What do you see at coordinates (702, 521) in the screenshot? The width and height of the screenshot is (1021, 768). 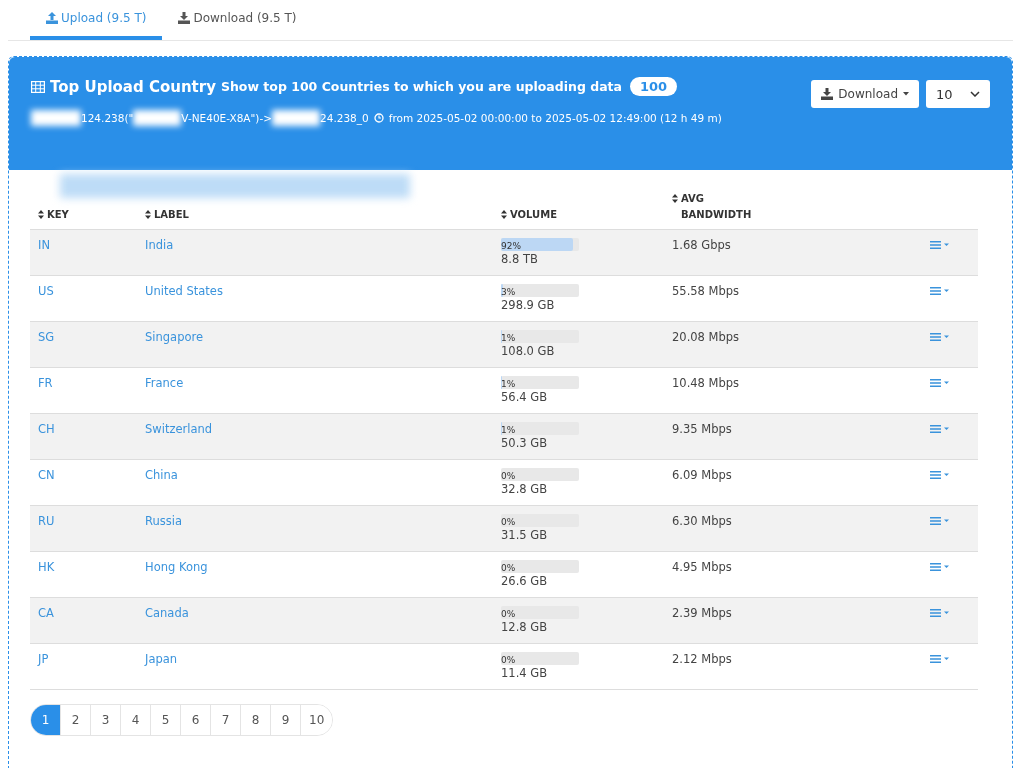 I see `bandwidth-value: 6.30 Mbps` at bounding box center [702, 521].